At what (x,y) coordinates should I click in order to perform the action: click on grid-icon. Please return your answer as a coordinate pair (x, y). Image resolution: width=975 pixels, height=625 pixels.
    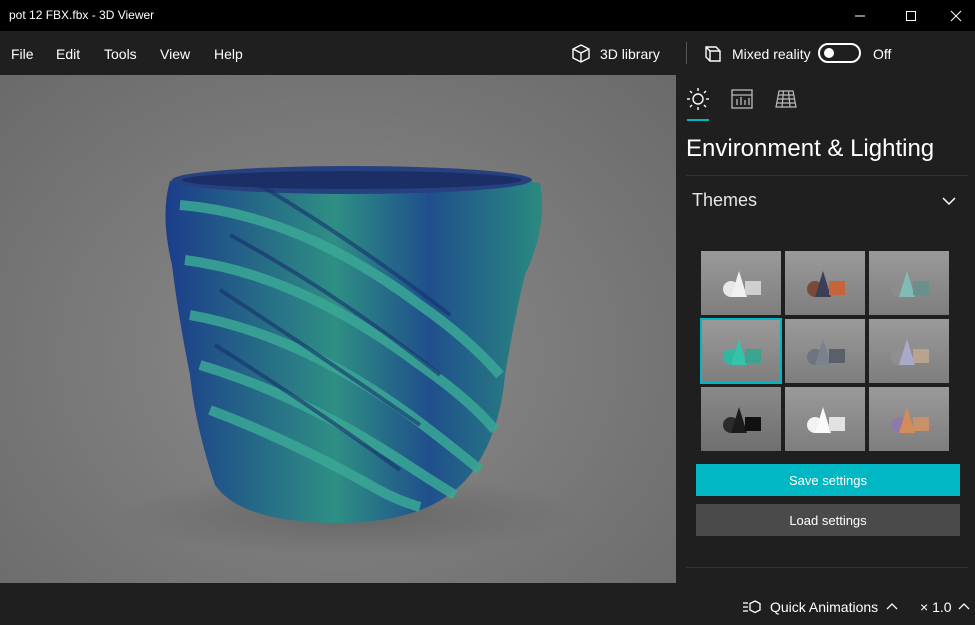
    Looking at the image, I should click on (786, 99).